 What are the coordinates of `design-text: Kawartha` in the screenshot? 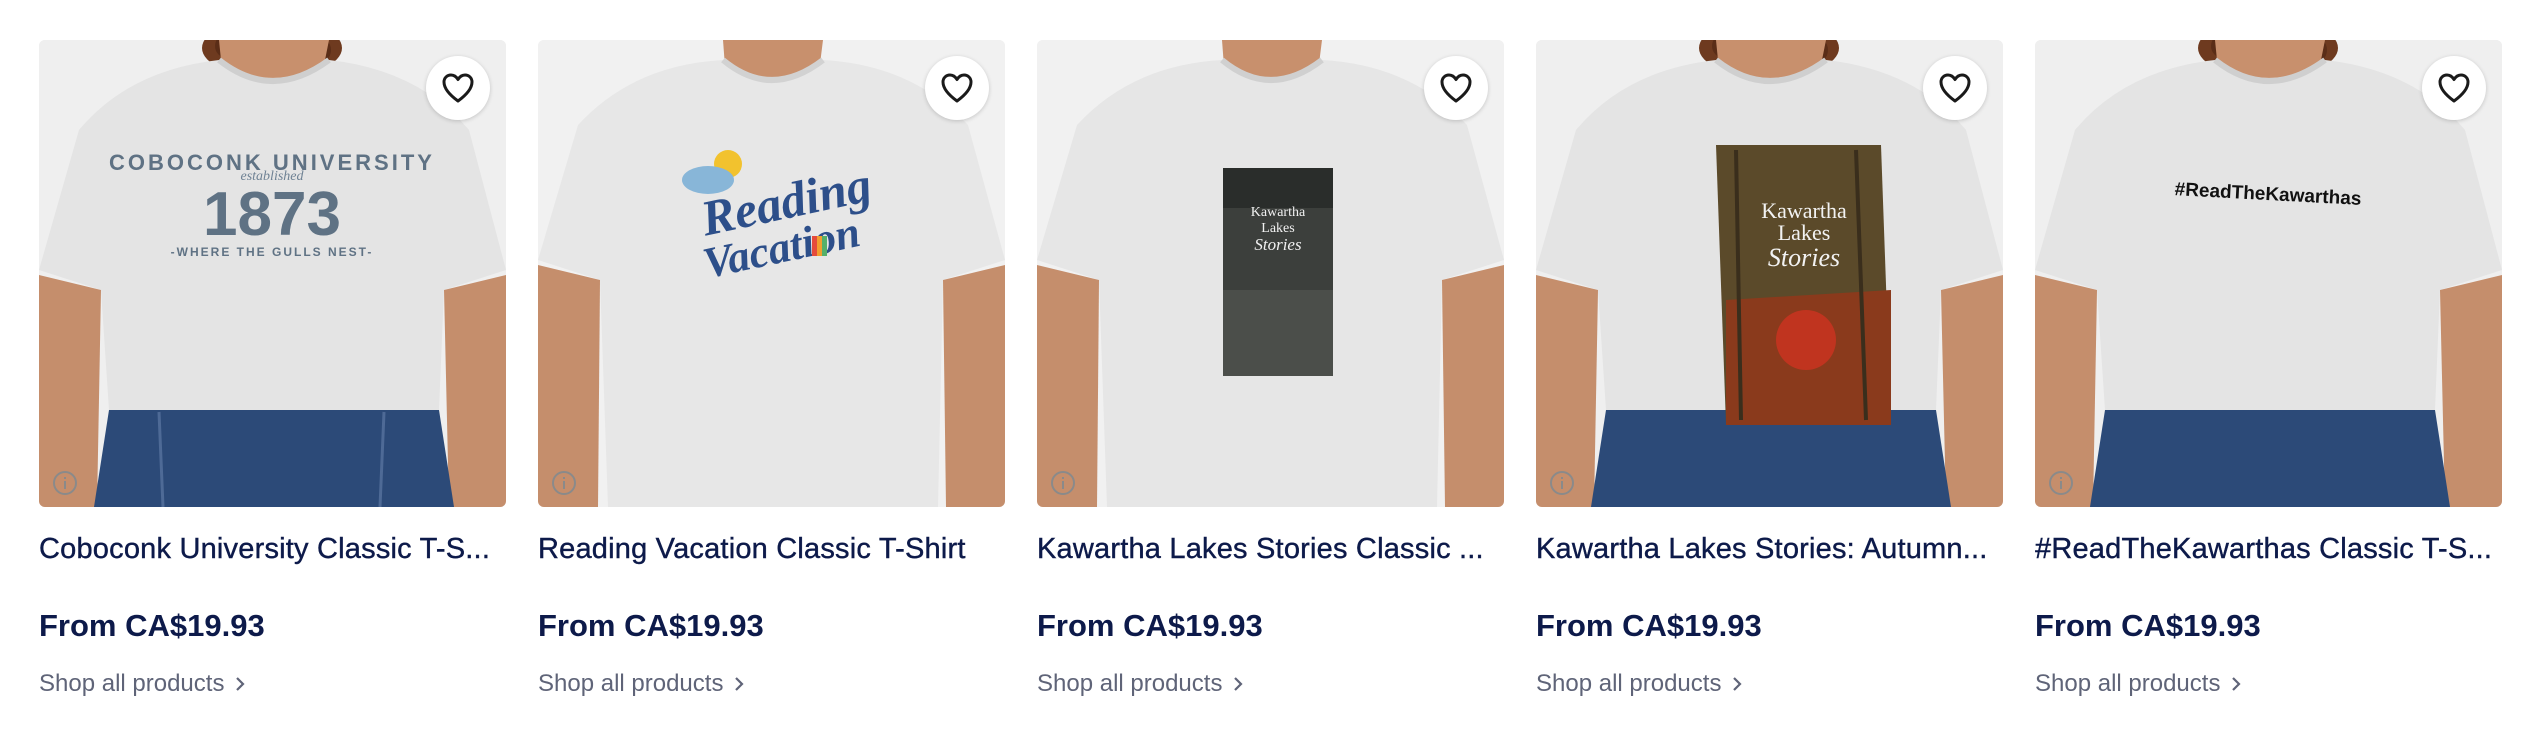 It's located at (1278, 212).